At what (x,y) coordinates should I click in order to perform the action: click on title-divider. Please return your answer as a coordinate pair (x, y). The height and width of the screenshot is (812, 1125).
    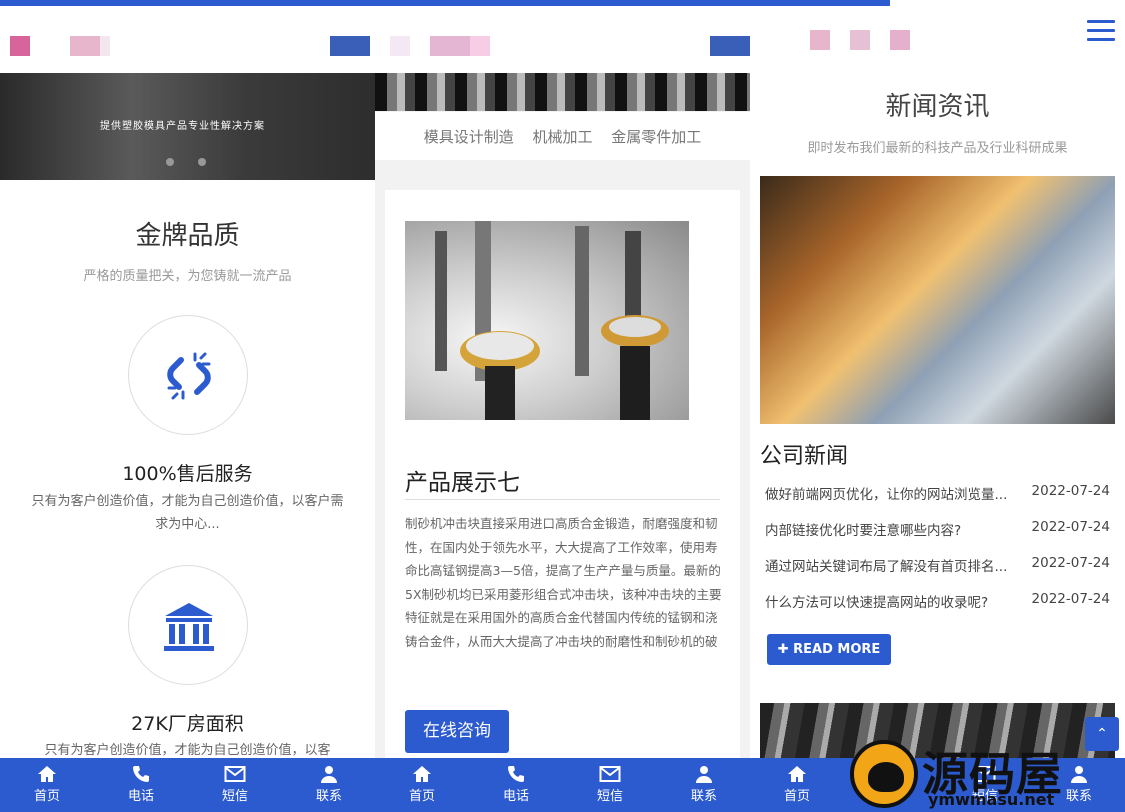
    Looking at the image, I should click on (562, 499).